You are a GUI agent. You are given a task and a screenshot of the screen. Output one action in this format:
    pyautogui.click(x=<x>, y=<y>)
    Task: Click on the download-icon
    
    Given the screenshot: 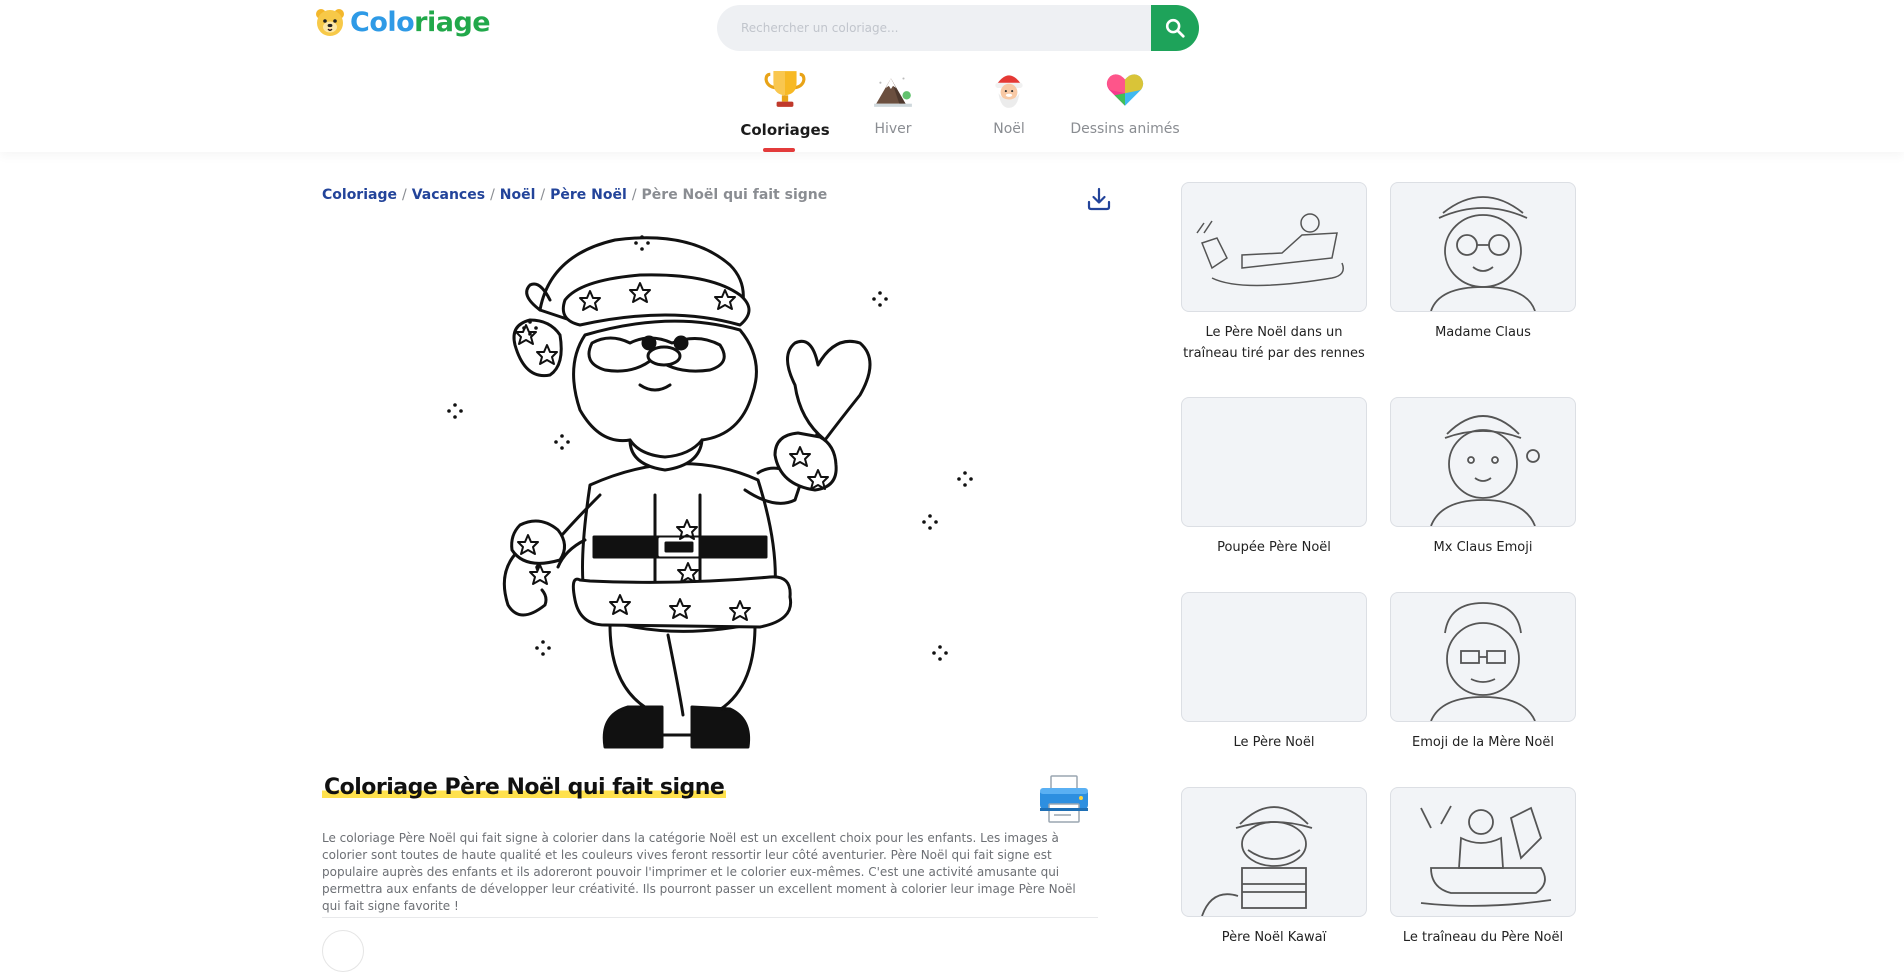 What is the action you would take?
    pyautogui.click(x=1099, y=199)
    